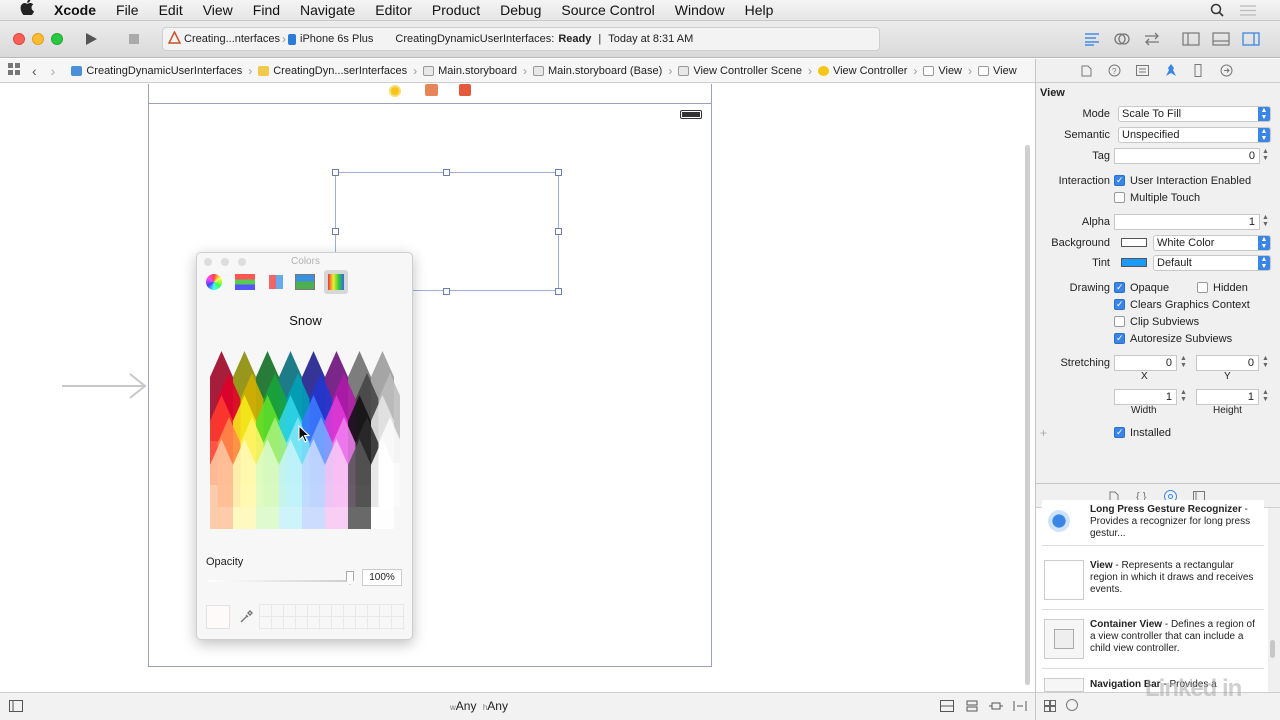 Image resolution: width=1280 pixels, height=720 pixels. Describe the element at coordinates (1226, 72) in the screenshot. I see `connections-inspector-icon` at that location.